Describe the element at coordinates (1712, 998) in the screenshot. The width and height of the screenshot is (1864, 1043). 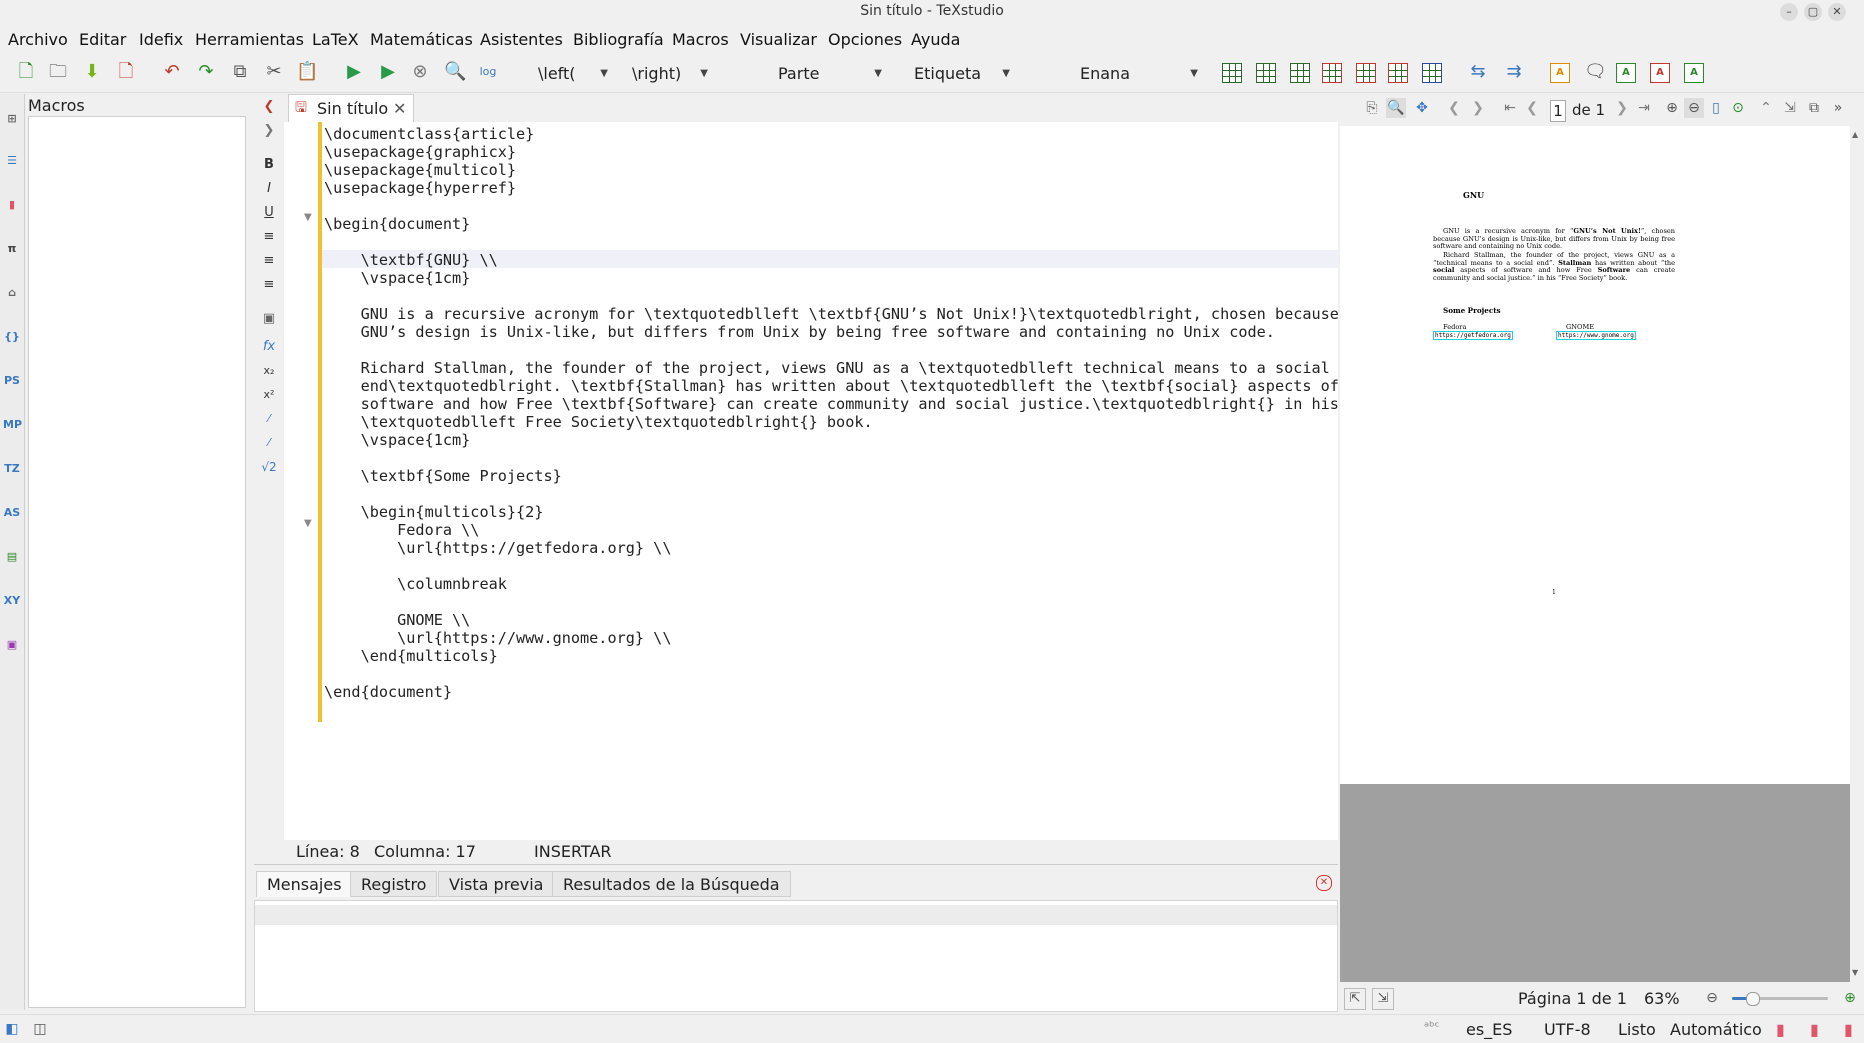
I see `zoom-out-icon: ⊖` at that location.